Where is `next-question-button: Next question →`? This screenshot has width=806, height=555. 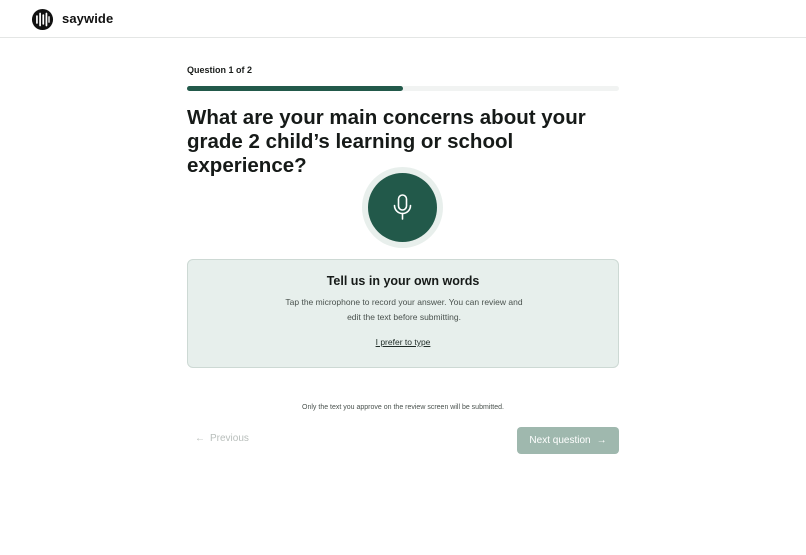 next-question-button: Next question → is located at coordinates (568, 440).